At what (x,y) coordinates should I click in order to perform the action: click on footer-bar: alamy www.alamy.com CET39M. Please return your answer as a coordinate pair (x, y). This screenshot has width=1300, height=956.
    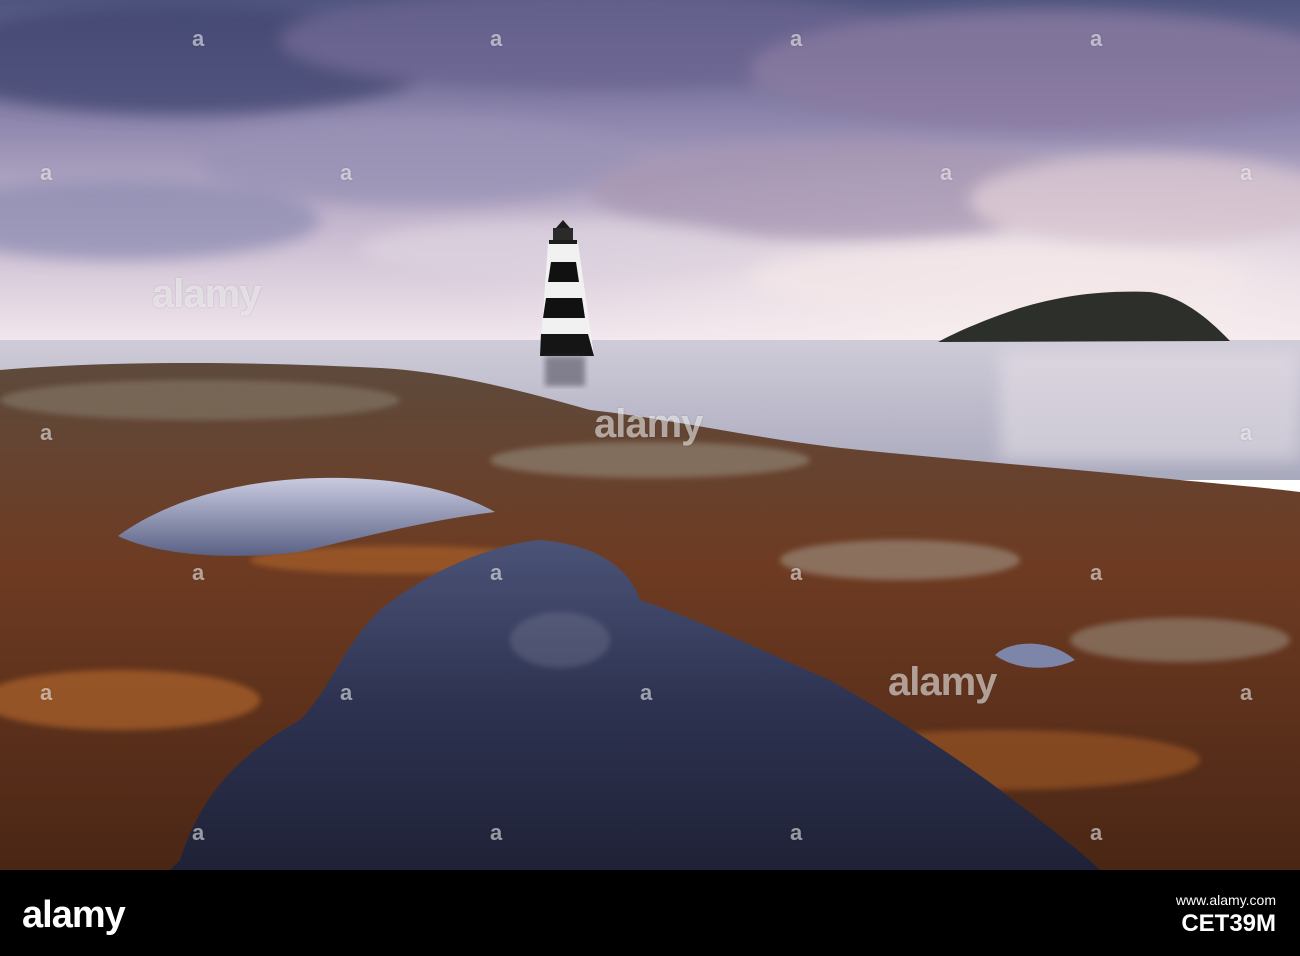
    Looking at the image, I should click on (650, 913).